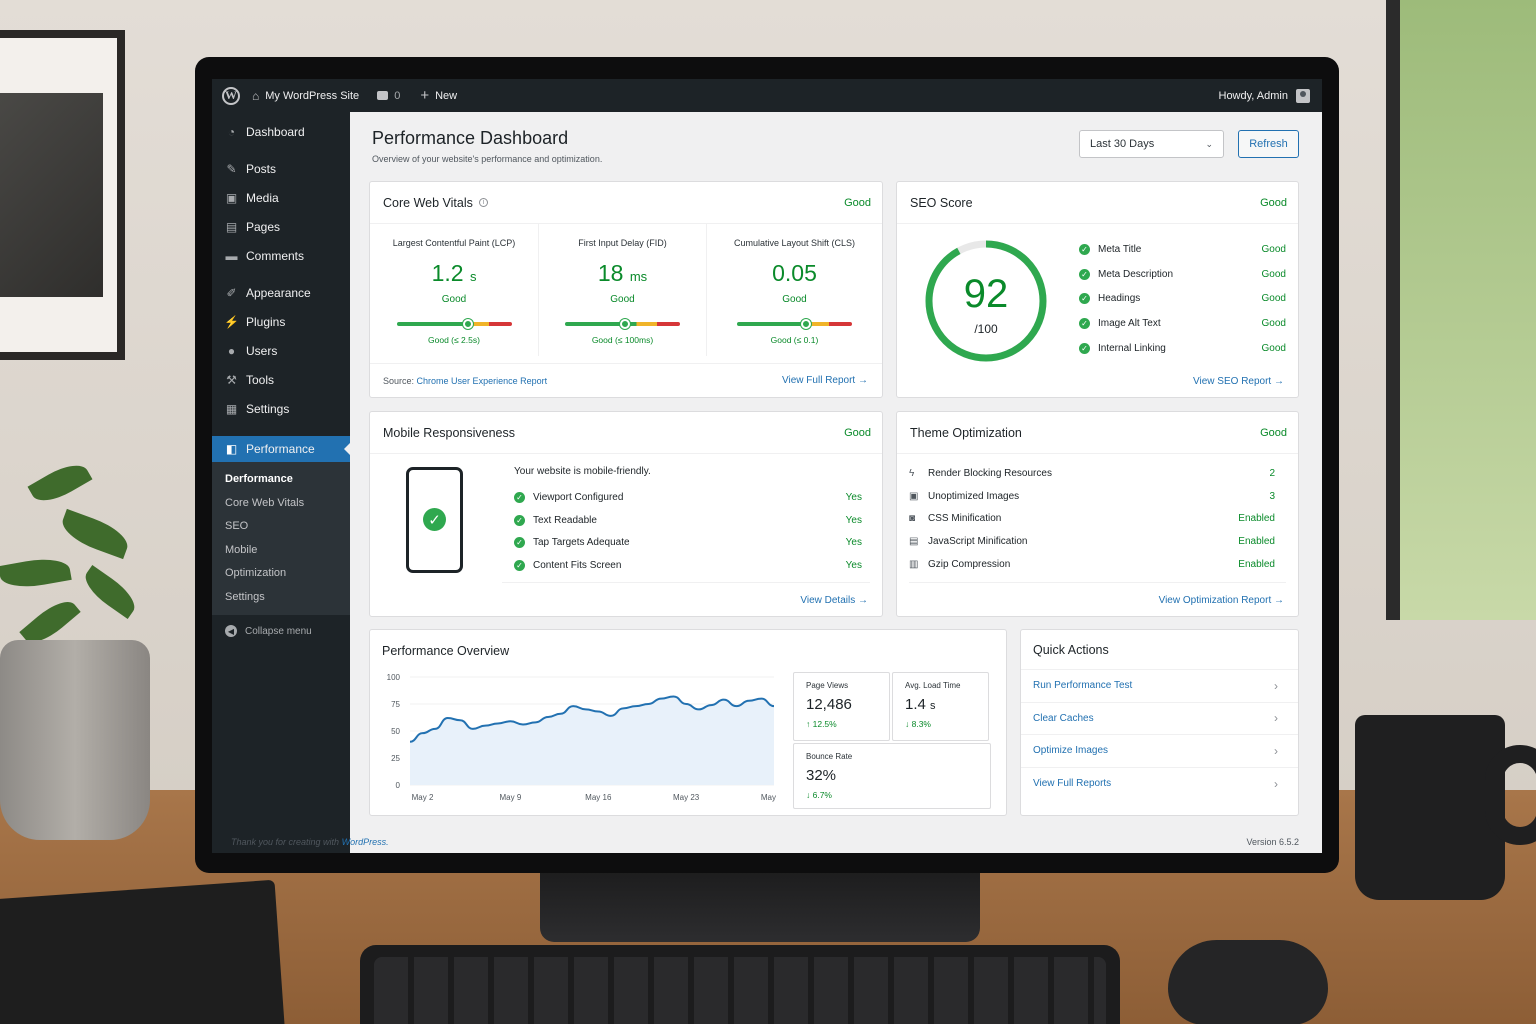  Describe the element at coordinates (892, 776) in the screenshot. I see `bounce-rate-stat: Bounce Rate 32% ↓ 6.7%` at that location.